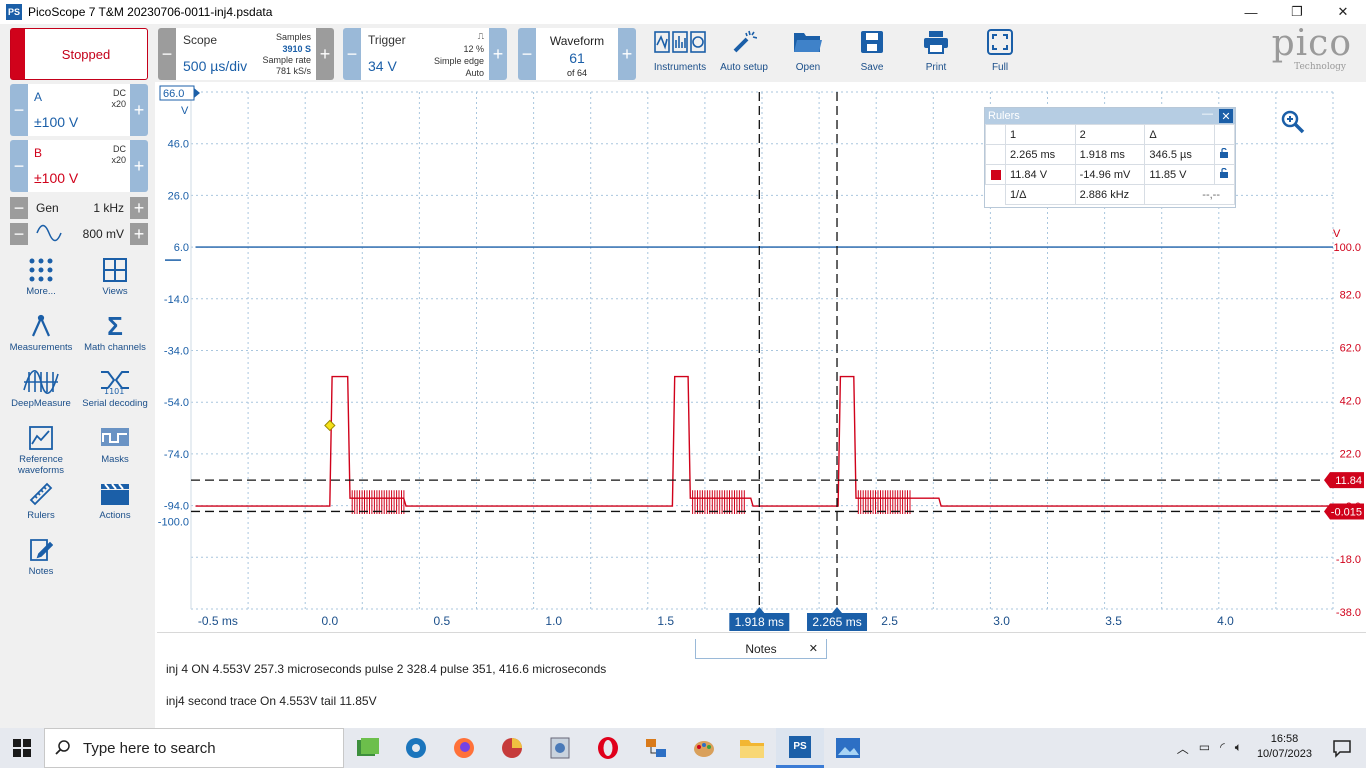  What do you see at coordinates (560, 748) in the screenshot?
I see `disk-cleanup-icon` at bounding box center [560, 748].